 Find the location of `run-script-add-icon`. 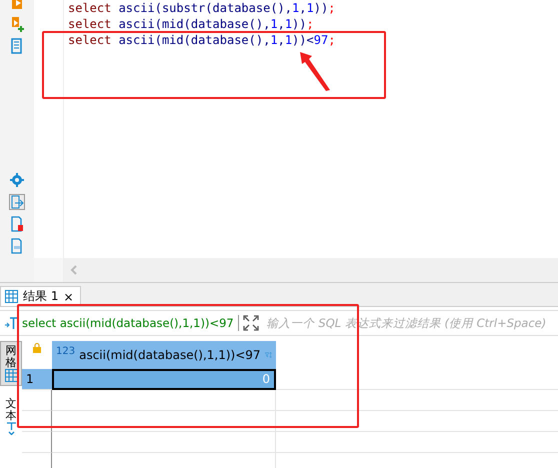

run-script-add-icon is located at coordinates (17, 24).